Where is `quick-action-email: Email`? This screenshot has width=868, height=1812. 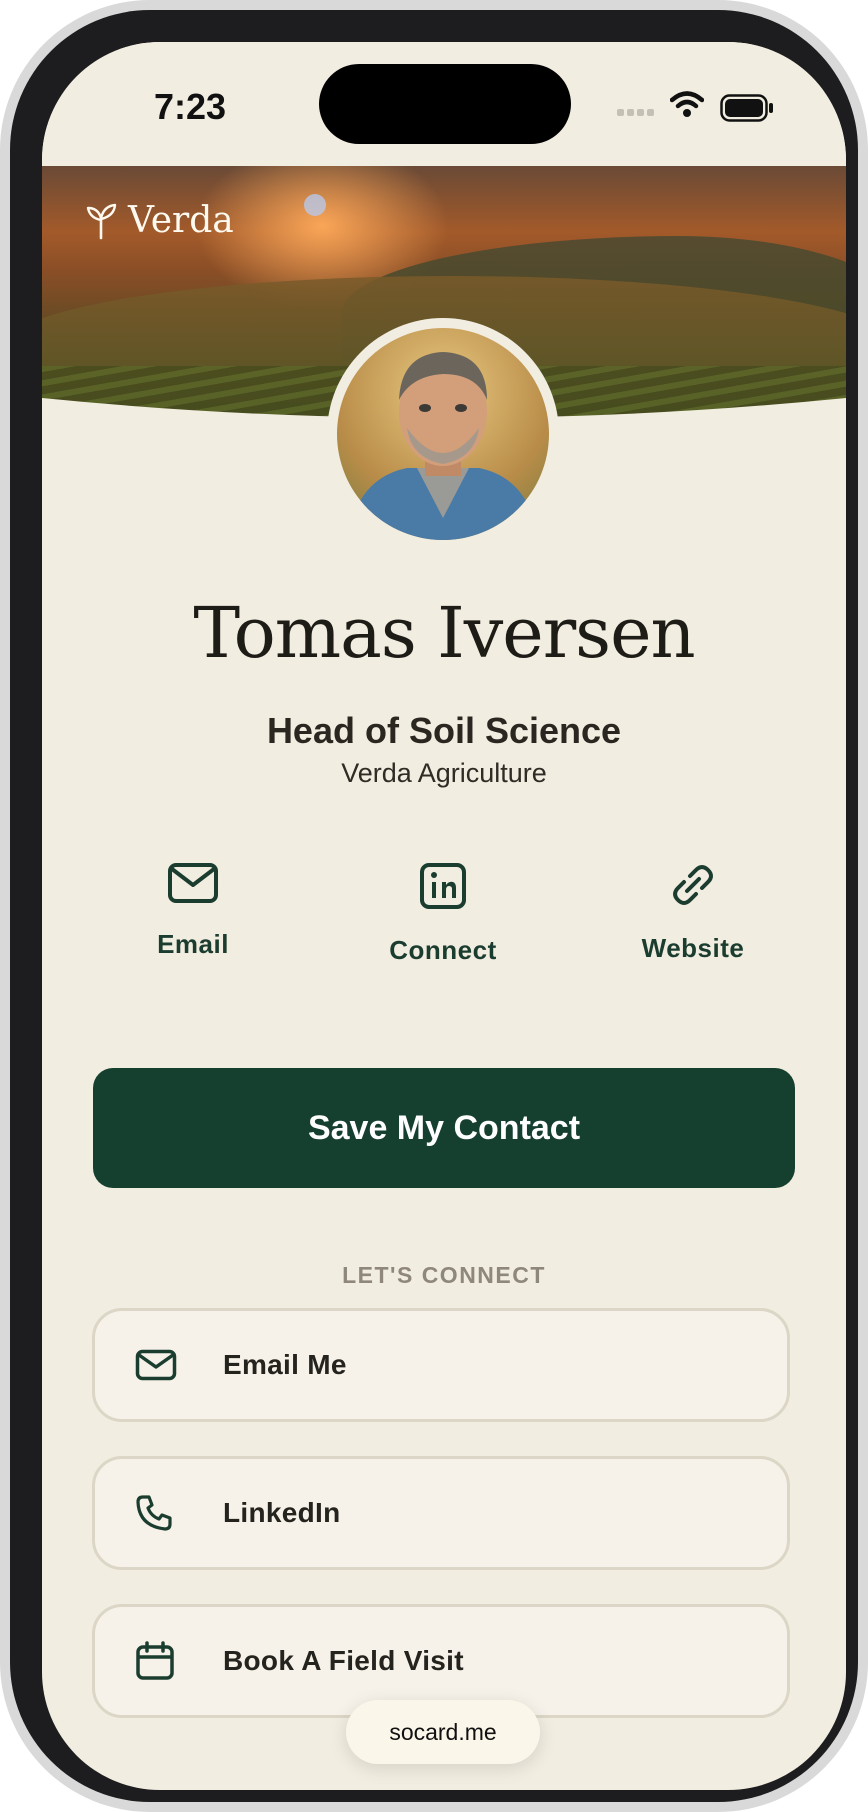
quick-action-email: Email is located at coordinates (193, 911).